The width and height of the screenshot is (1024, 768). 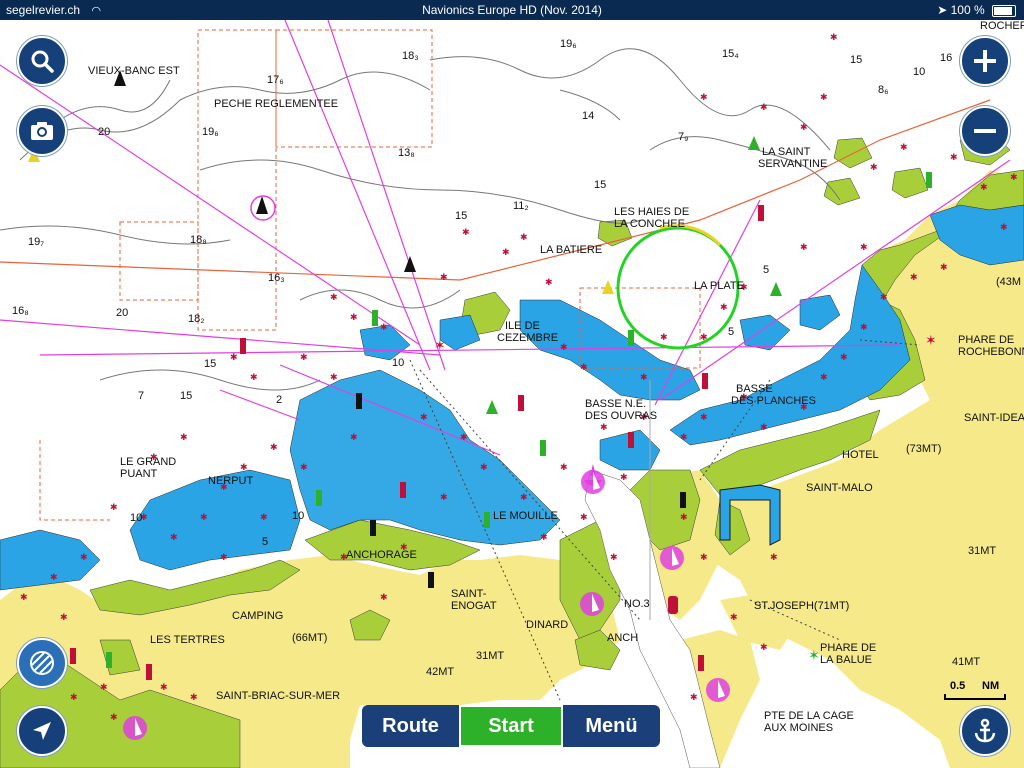 I want to click on zoom-out-button, so click(x=985, y=131).